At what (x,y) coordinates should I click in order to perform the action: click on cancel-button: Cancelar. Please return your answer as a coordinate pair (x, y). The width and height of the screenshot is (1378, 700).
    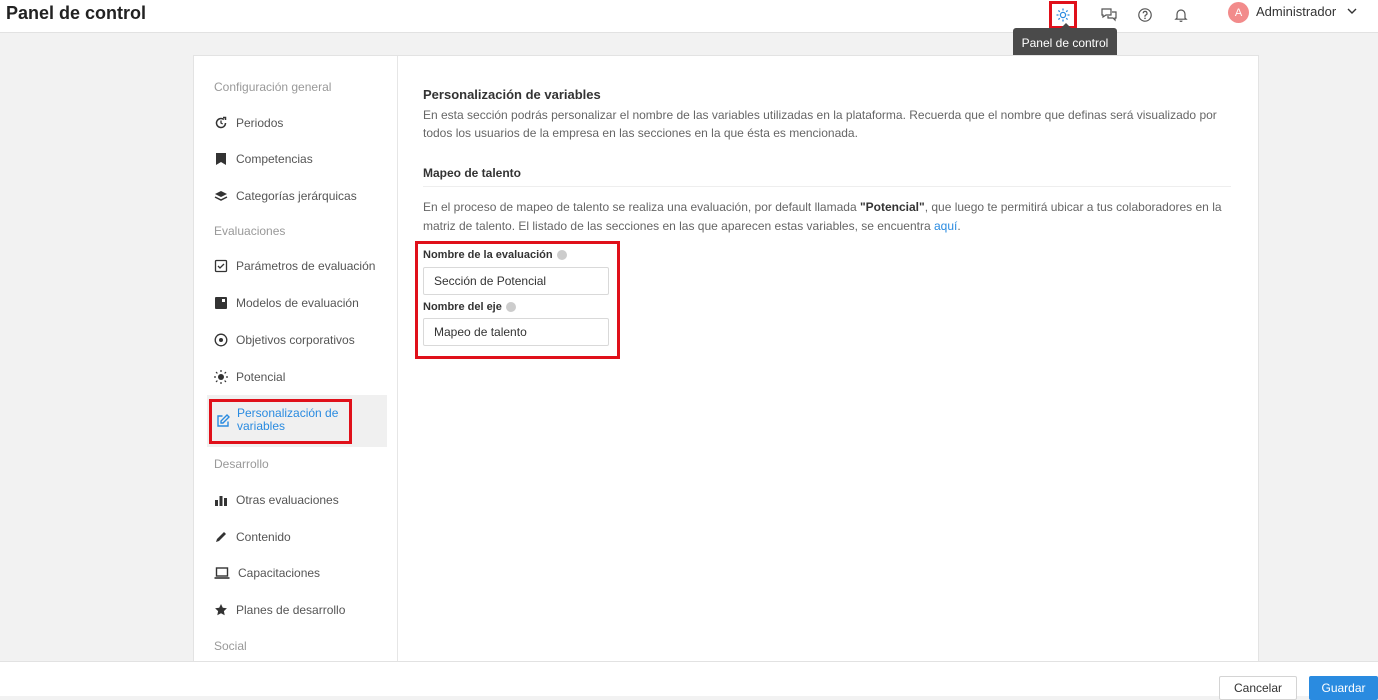
    Looking at the image, I should click on (1258, 688).